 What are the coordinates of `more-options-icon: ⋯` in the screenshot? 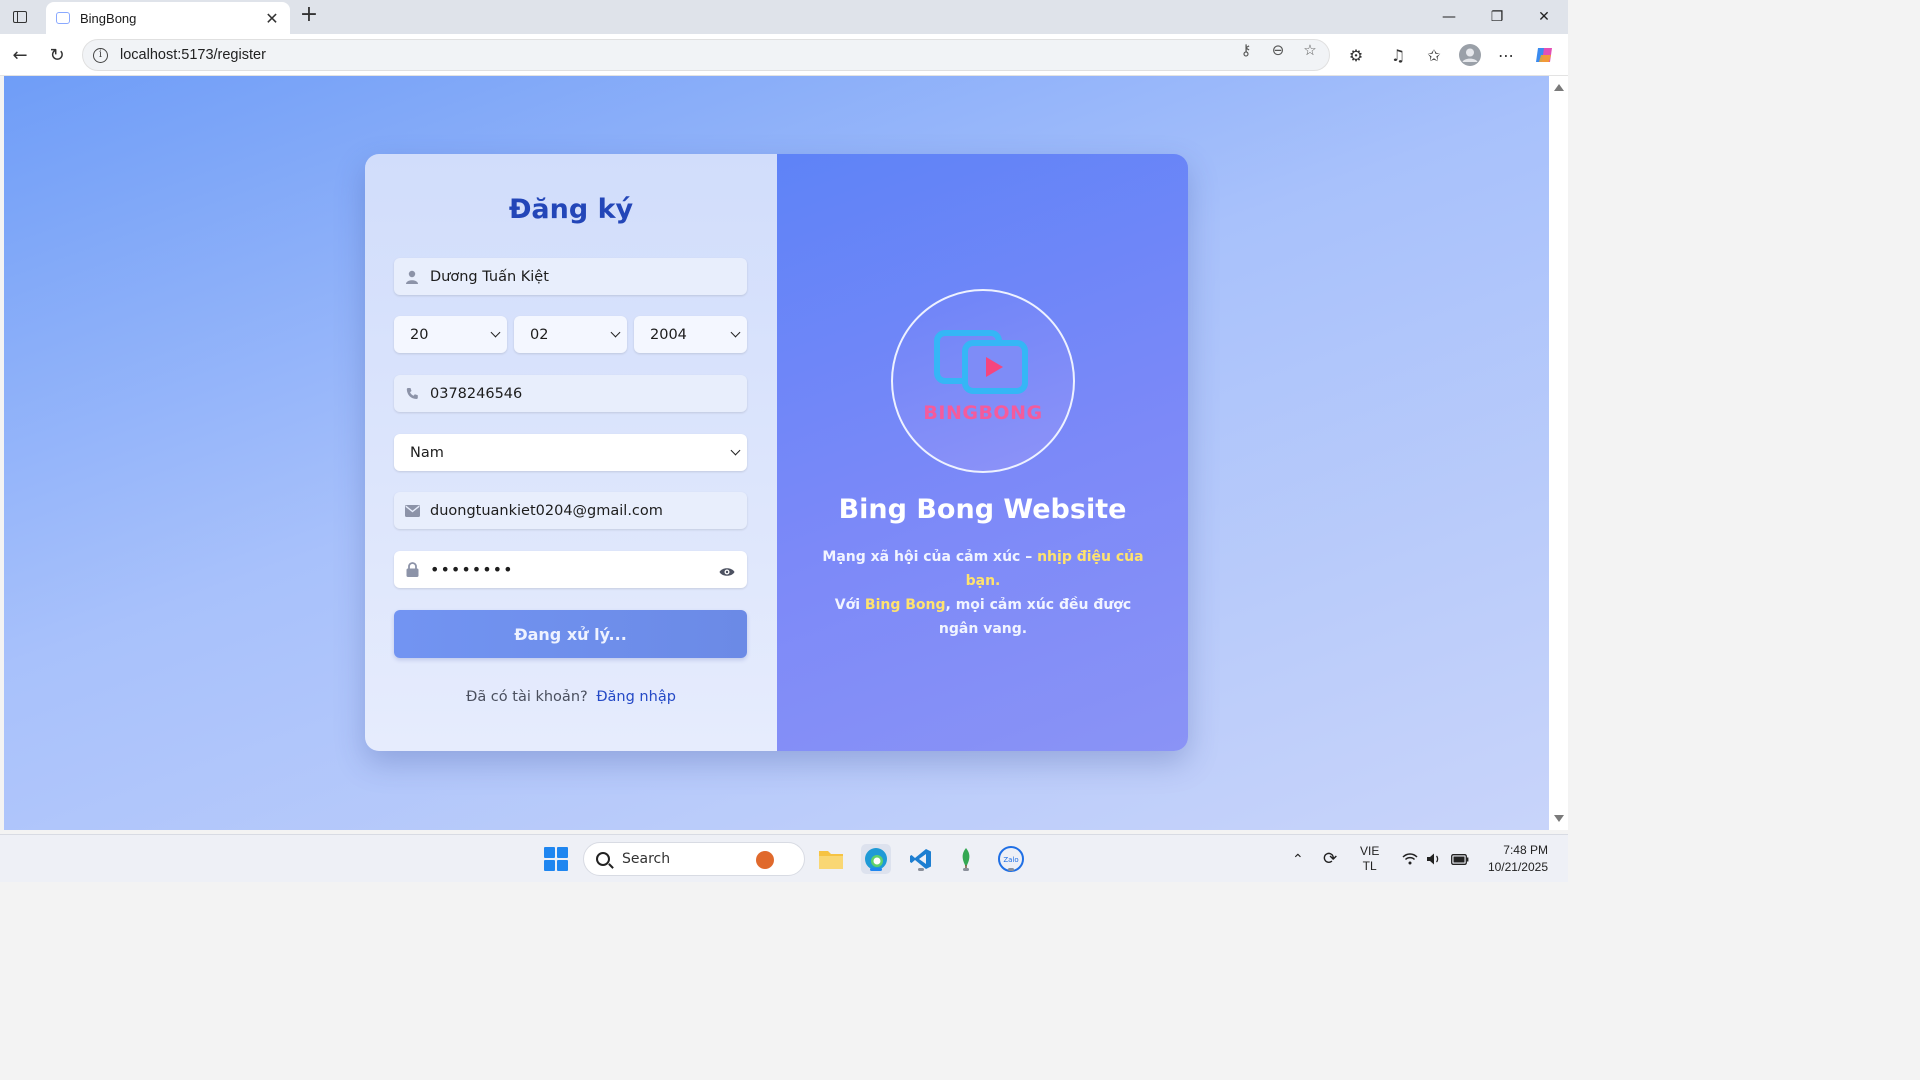 It's located at (1506, 55).